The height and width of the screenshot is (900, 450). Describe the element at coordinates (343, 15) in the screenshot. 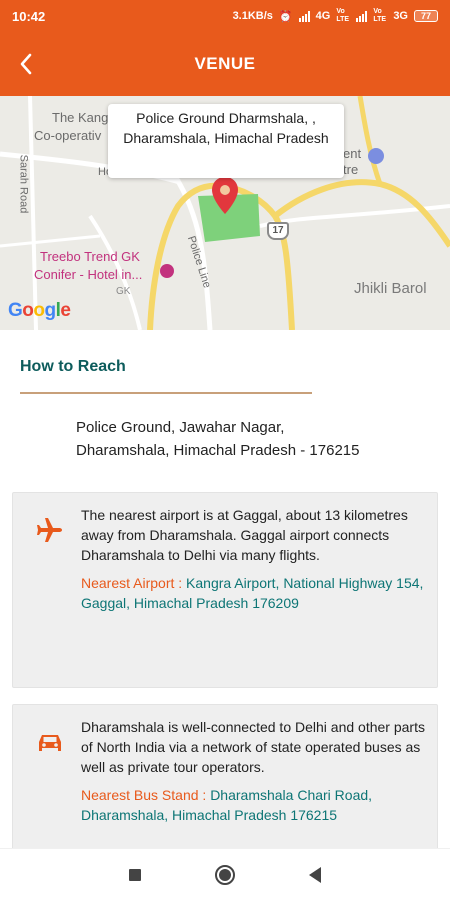

I see `volte-badge-1: Vo LTE` at that location.